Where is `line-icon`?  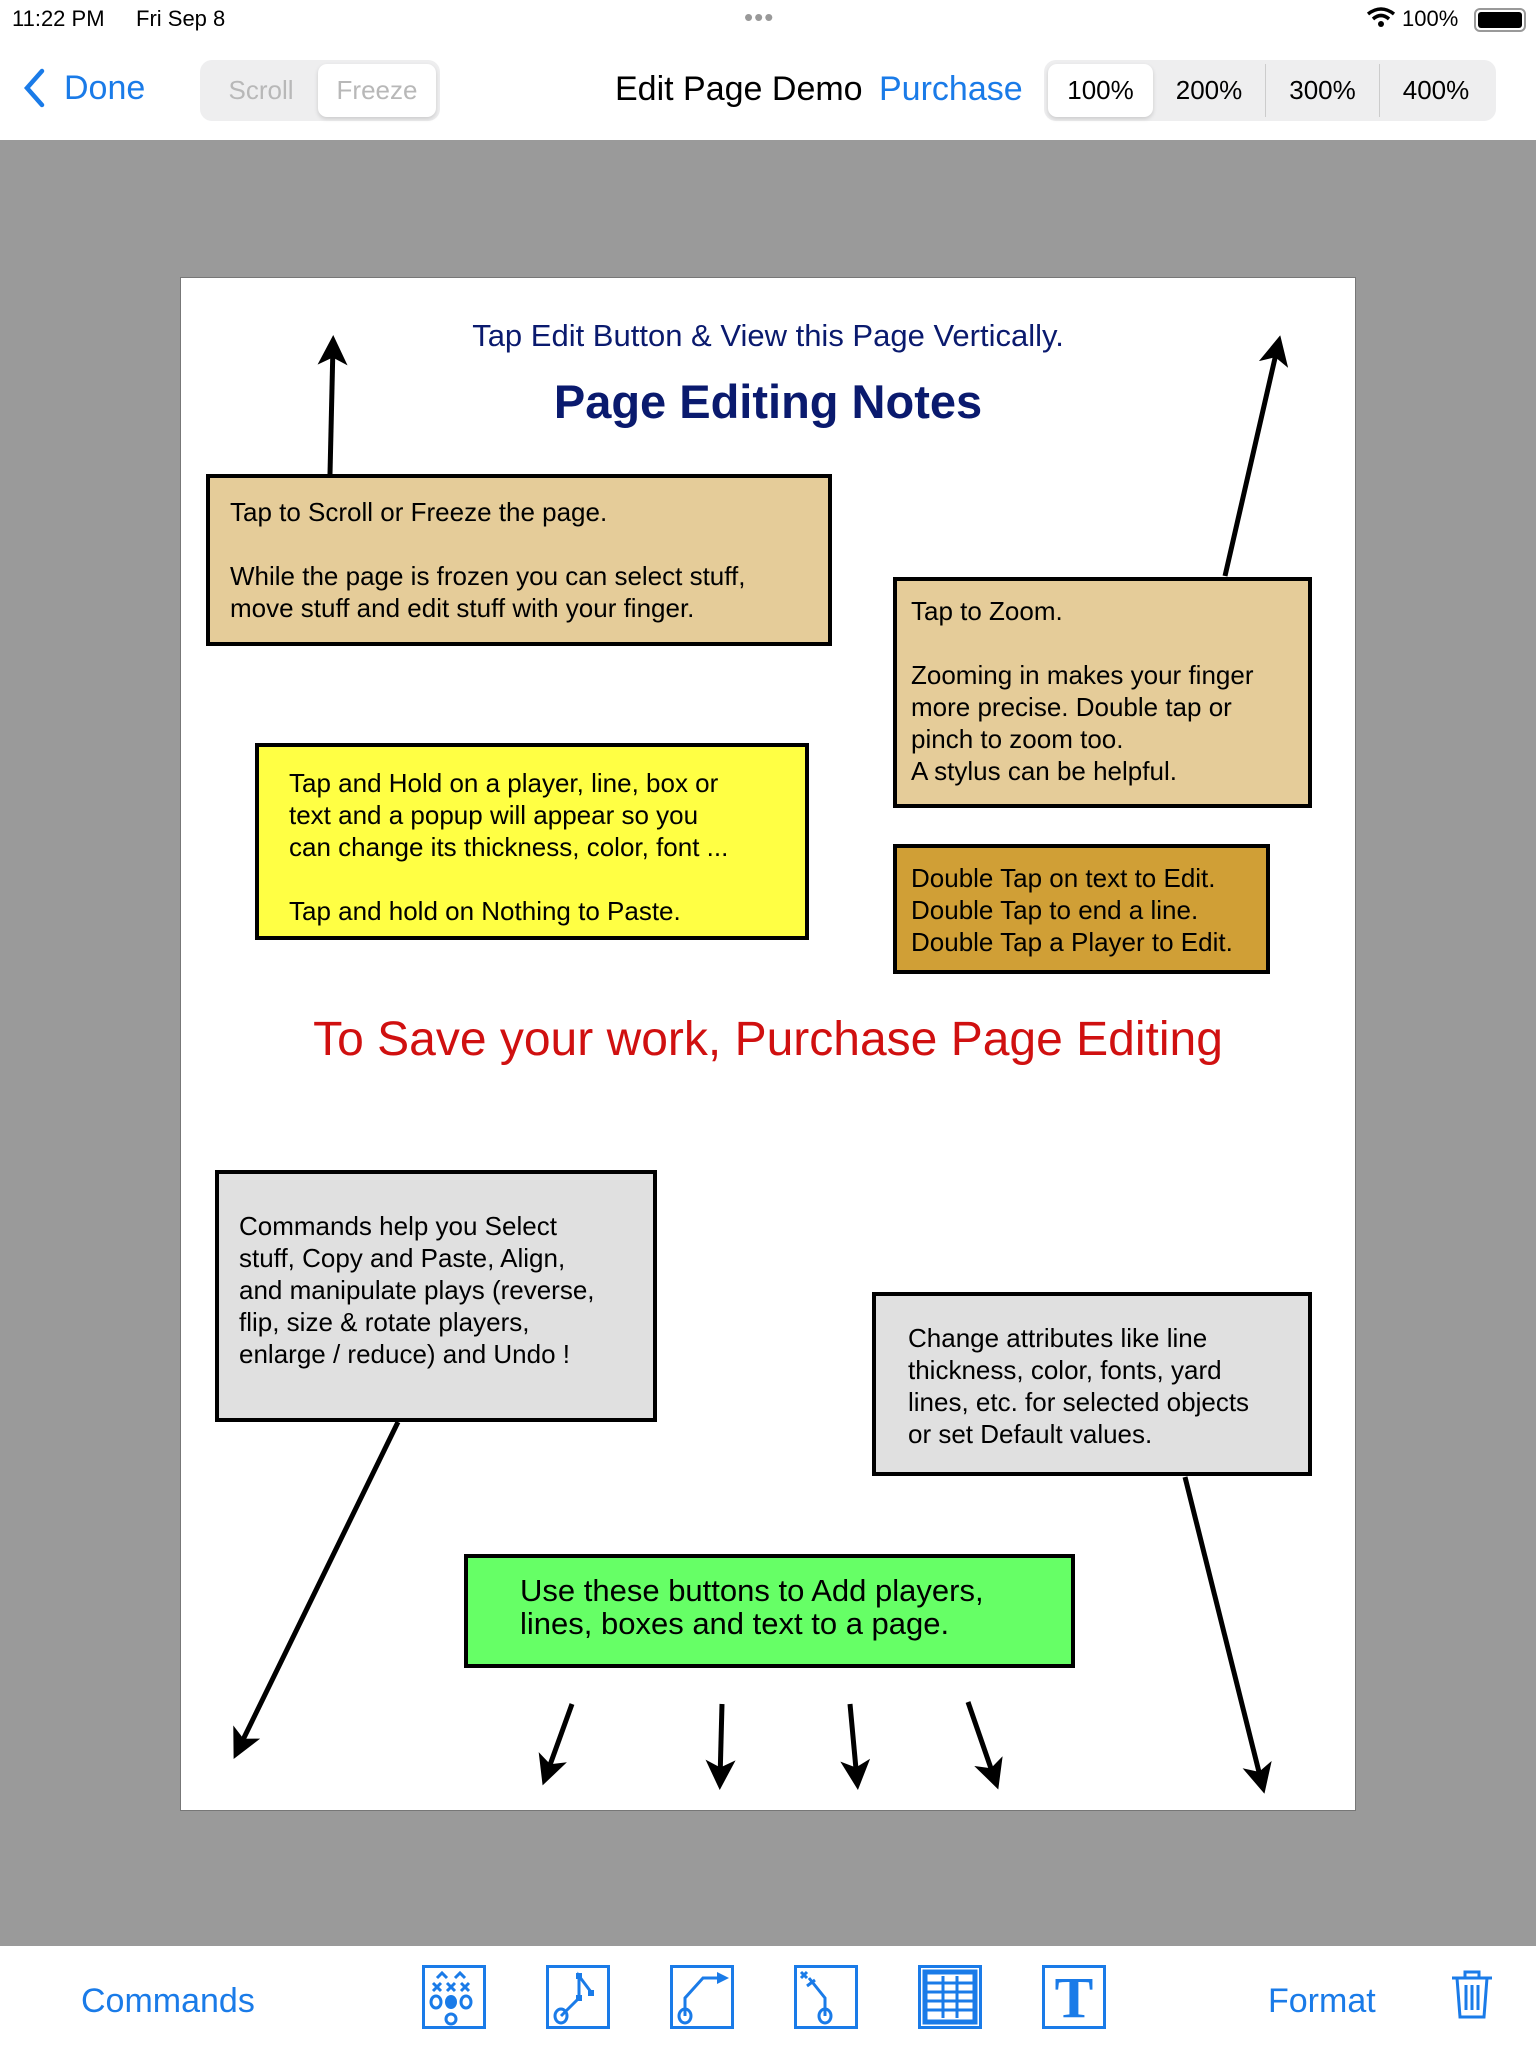 line-icon is located at coordinates (573, 1998).